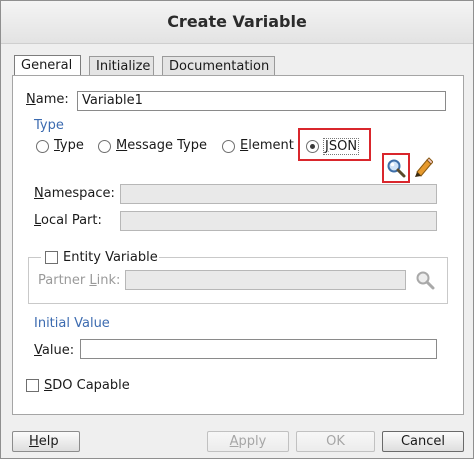 This screenshot has width=474, height=459. I want to click on pencil-icon, so click(423, 167).